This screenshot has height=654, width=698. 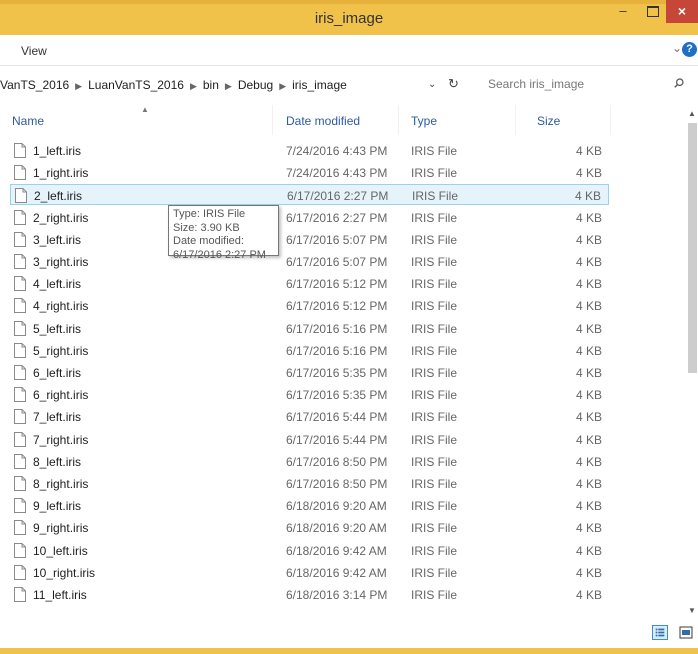 I want to click on refresh-icon: ↻, so click(x=453, y=84).